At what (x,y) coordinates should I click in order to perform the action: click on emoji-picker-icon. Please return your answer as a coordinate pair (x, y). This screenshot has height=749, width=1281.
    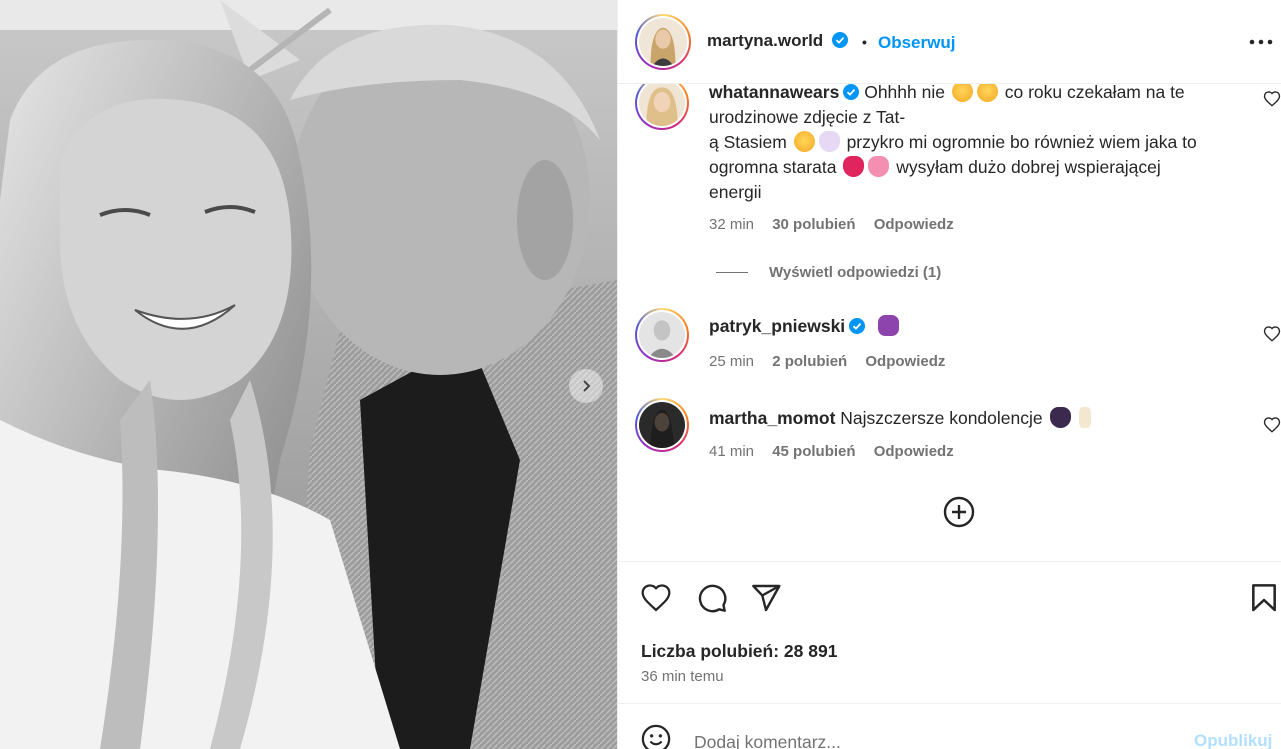
    Looking at the image, I should click on (656, 736).